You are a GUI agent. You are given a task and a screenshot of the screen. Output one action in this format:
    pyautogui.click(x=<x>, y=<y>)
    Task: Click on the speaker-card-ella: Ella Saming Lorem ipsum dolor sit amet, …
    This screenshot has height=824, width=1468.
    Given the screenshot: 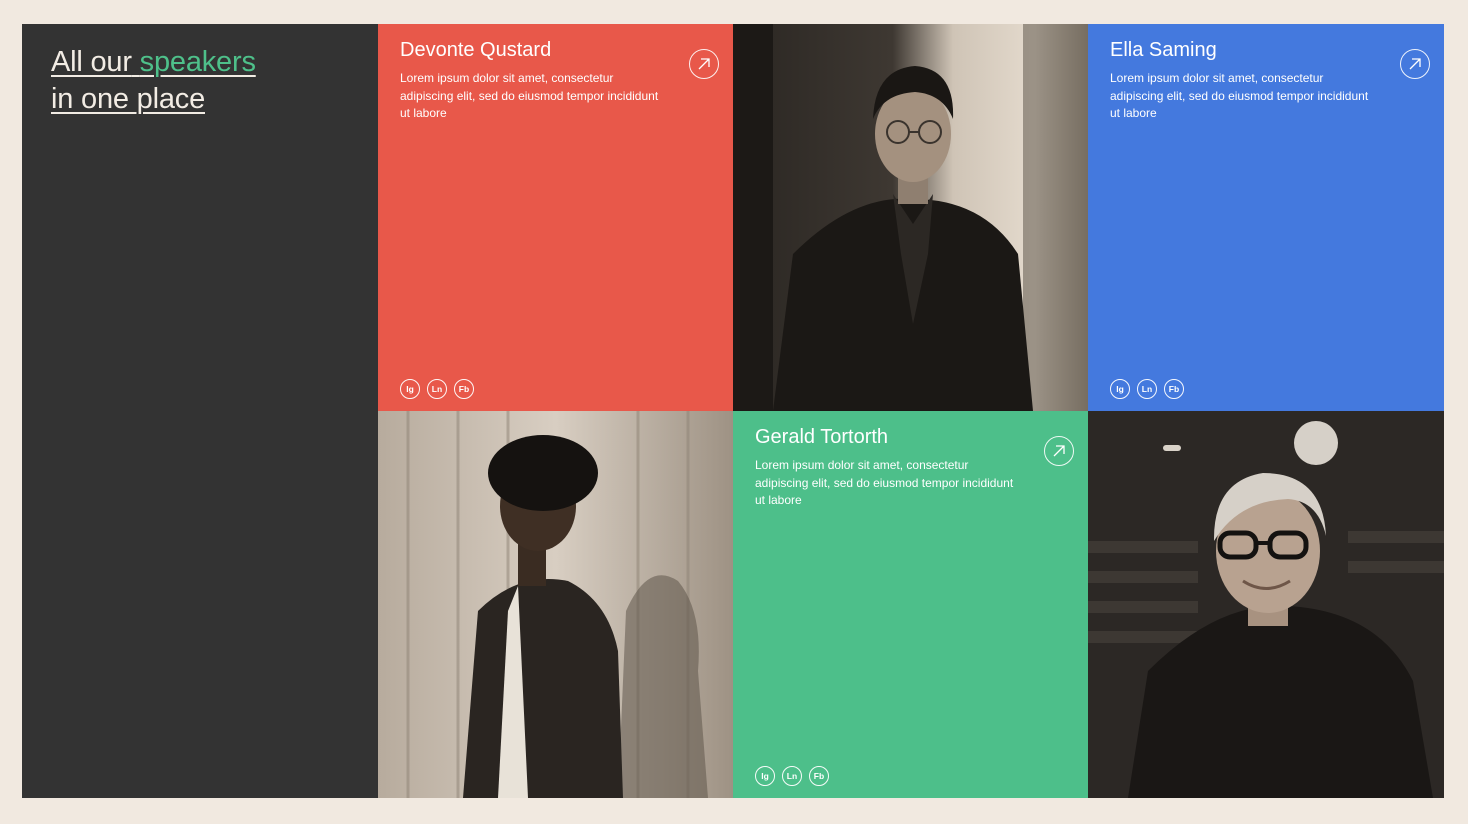 What is the action you would take?
    pyautogui.click(x=1266, y=217)
    